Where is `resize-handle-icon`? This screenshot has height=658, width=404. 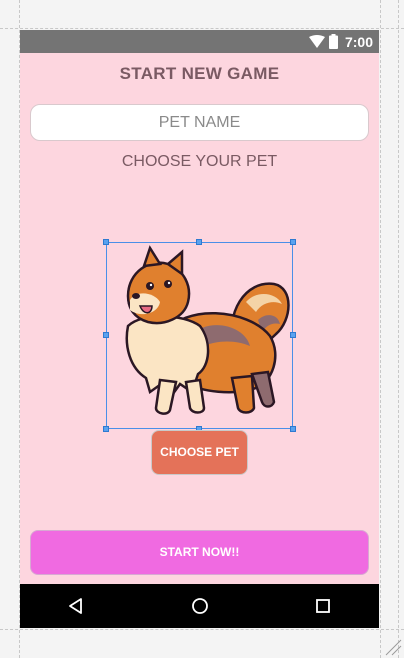 resize-handle-icon is located at coordinates (392, 646).